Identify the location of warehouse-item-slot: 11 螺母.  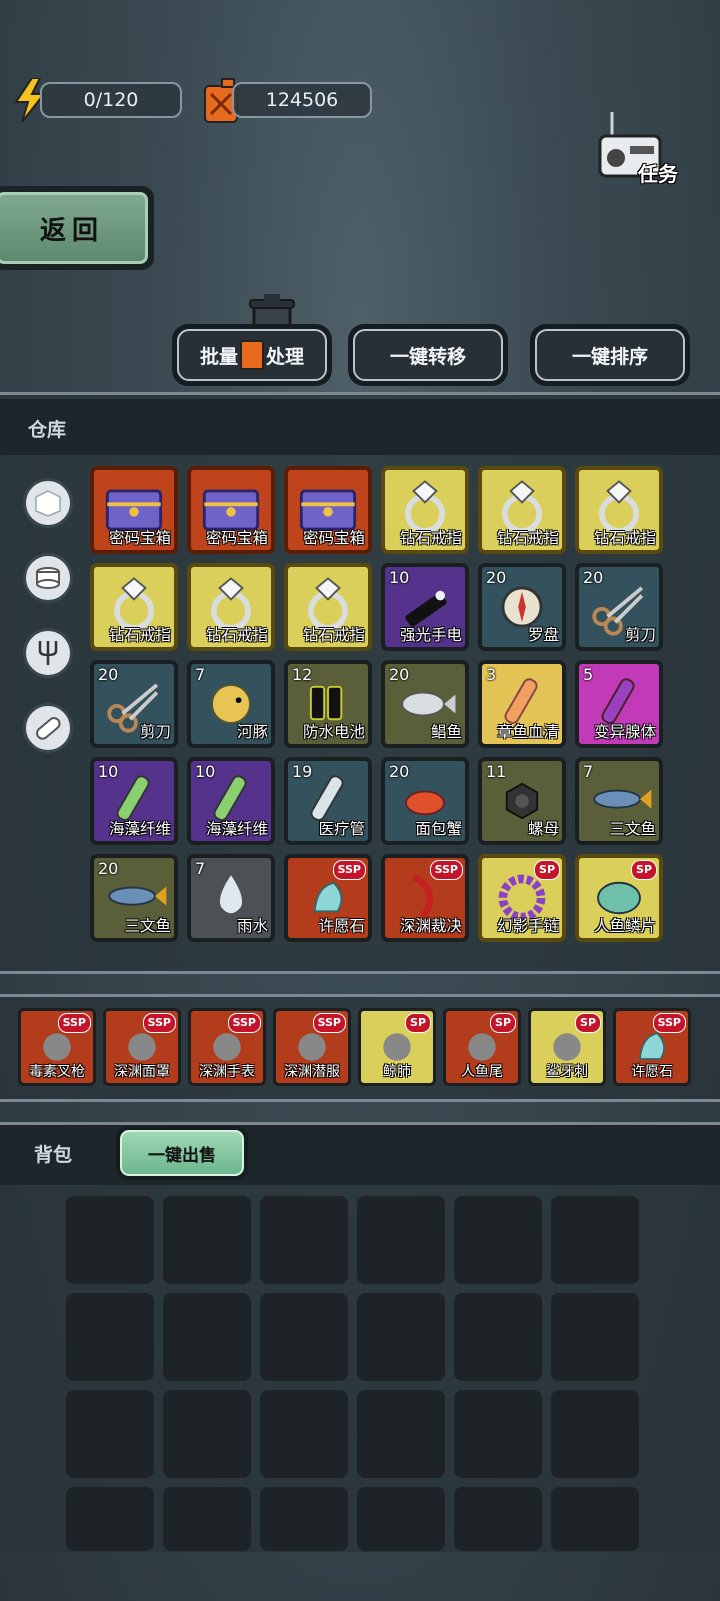
(522, 801).